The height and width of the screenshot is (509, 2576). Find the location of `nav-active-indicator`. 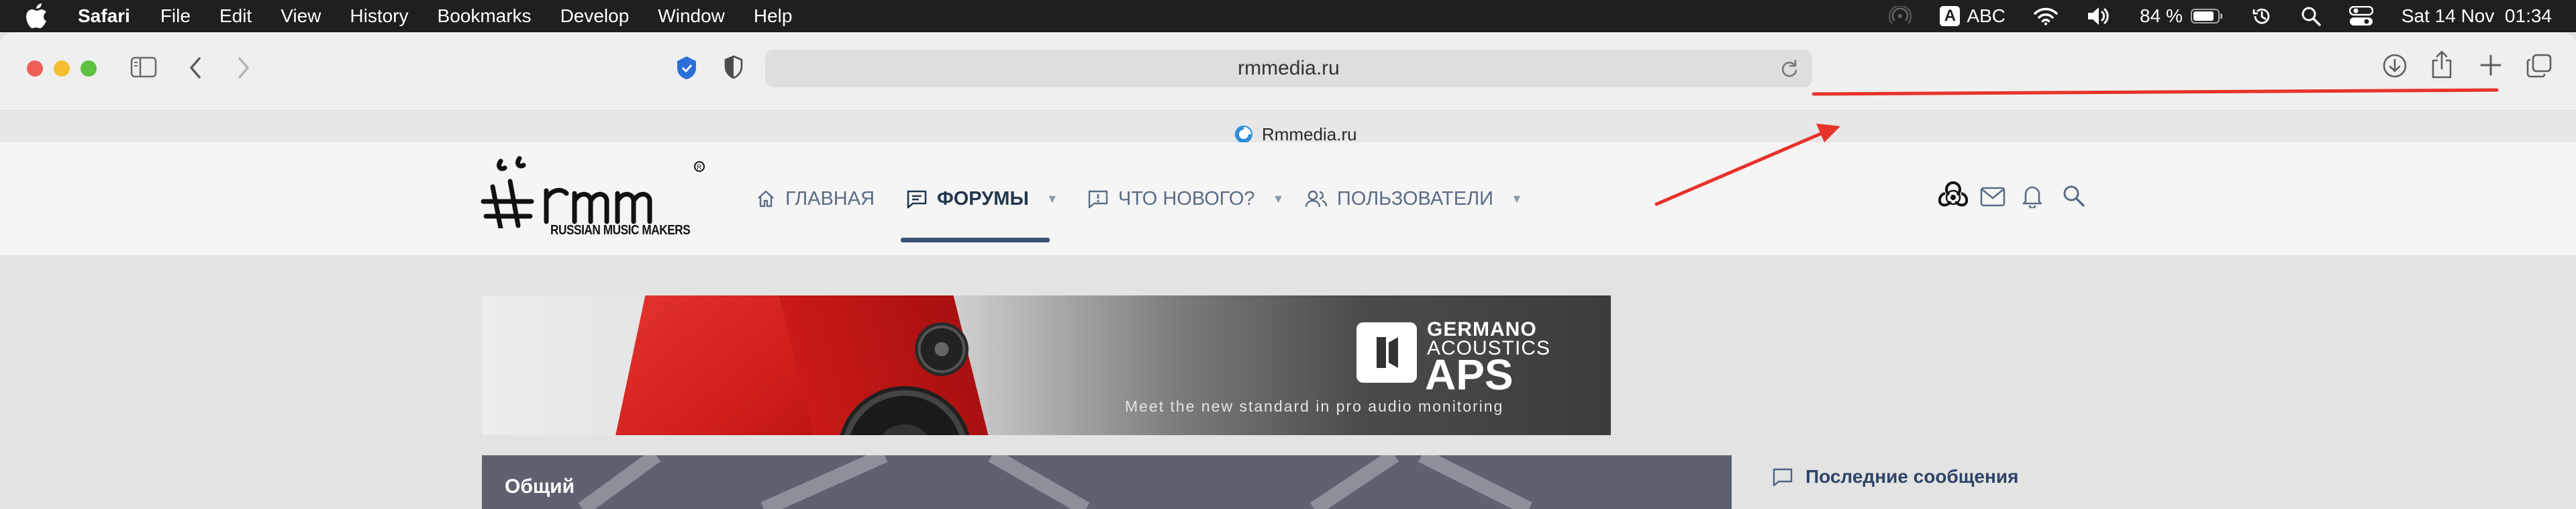

nav-active-indicator is located at coordinates (975, 240).